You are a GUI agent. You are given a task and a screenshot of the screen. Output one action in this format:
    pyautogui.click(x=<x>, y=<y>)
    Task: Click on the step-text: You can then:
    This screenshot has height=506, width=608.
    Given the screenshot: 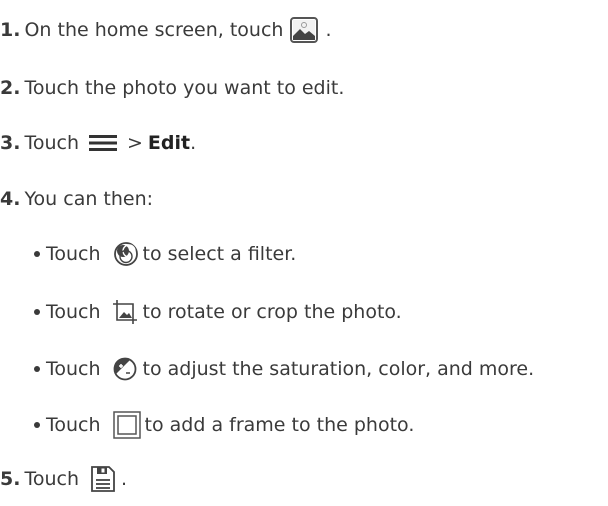 What is the action you would take?
    pyautogui.click(x=89, y=199)
    